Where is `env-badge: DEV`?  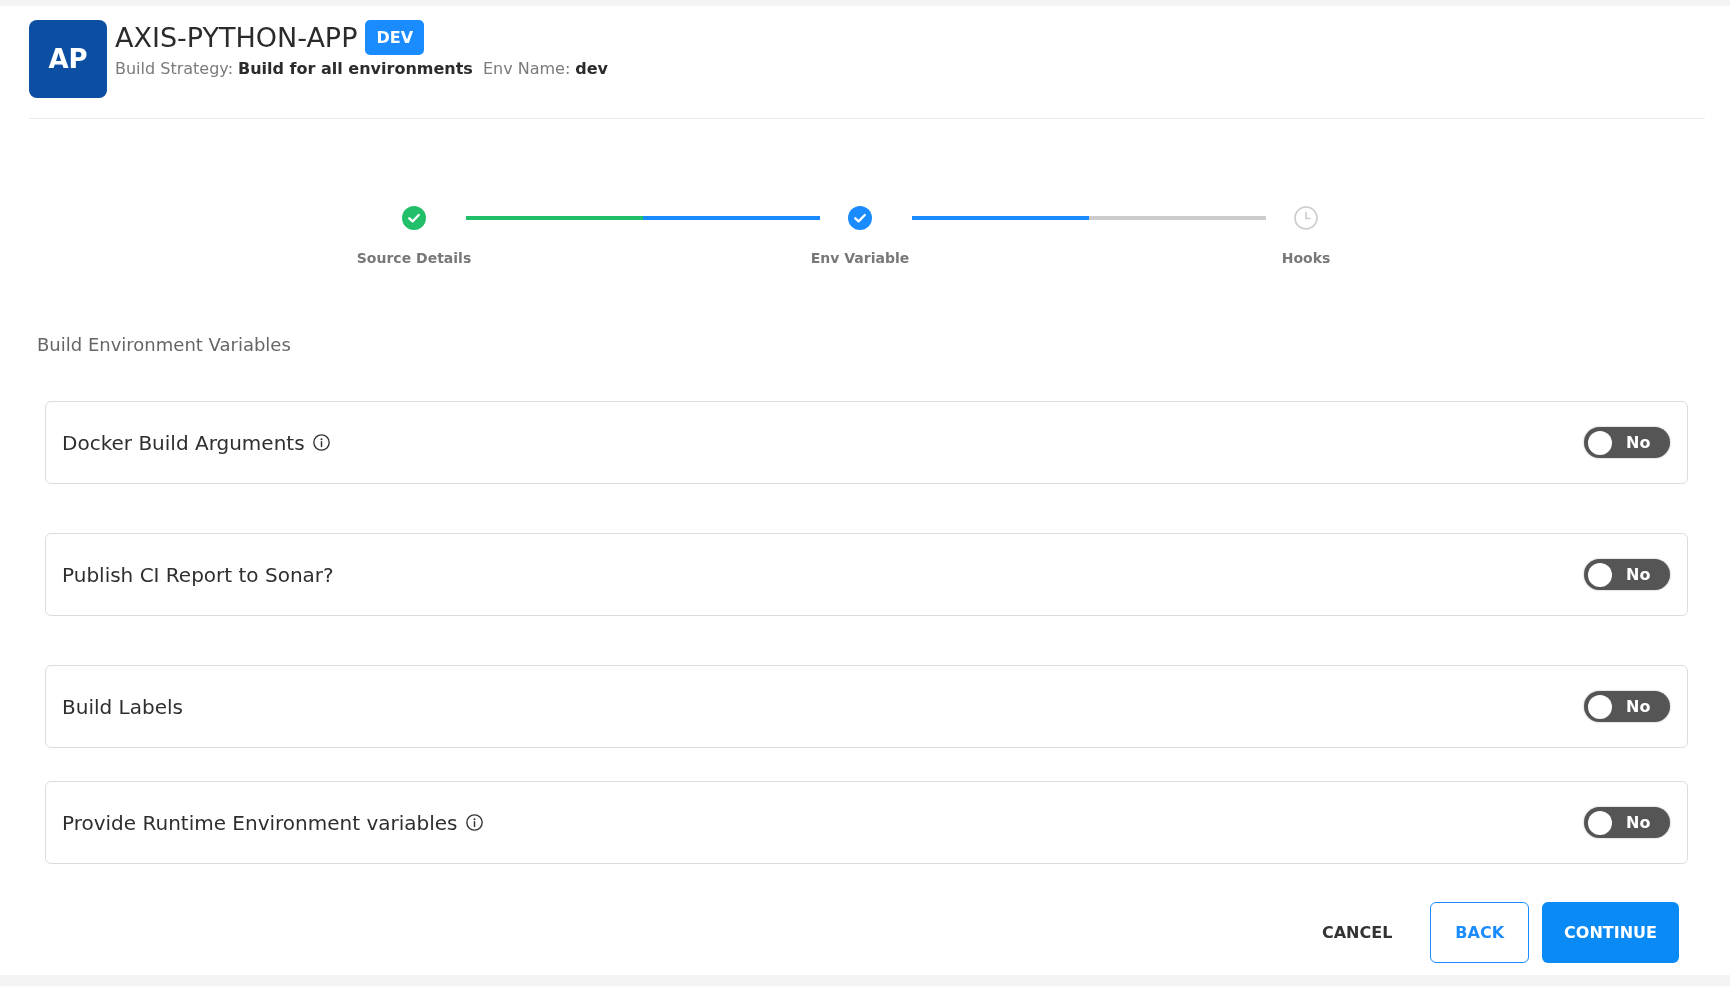 env-badge: DEV is located at coordinates (394, 37).